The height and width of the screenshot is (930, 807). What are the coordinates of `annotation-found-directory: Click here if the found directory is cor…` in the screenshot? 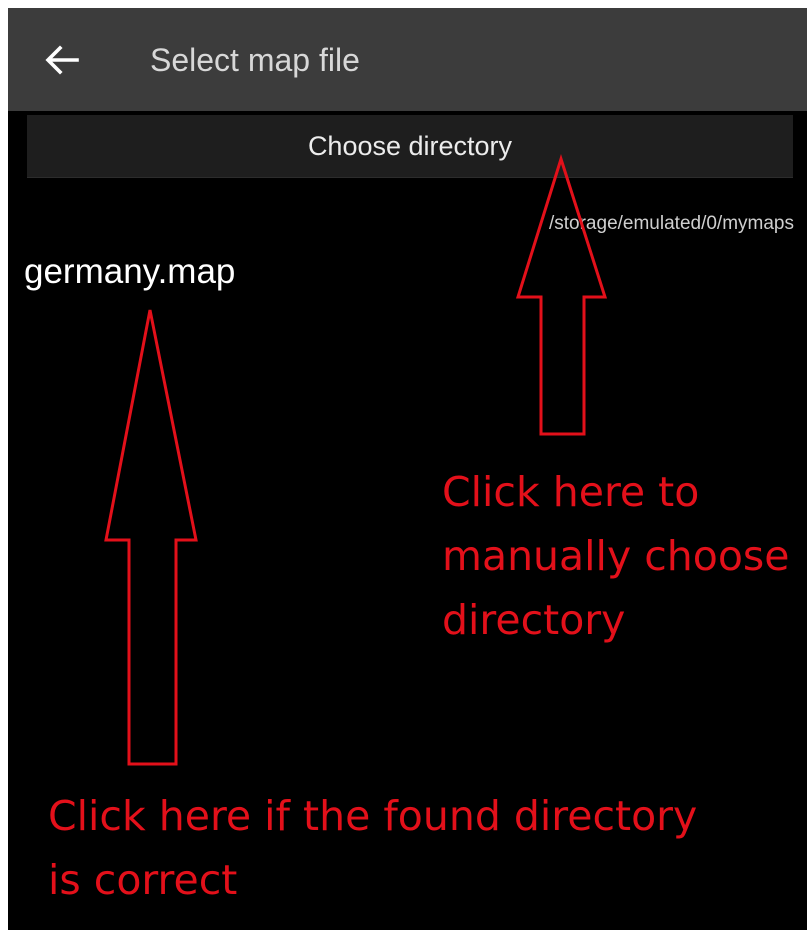 It's located at (372, 848).